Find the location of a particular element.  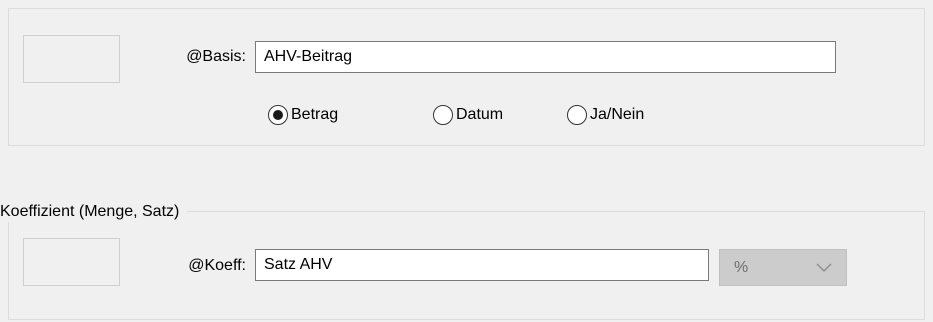

radio-datum-label: Datum is located at coordinates (480, 114).